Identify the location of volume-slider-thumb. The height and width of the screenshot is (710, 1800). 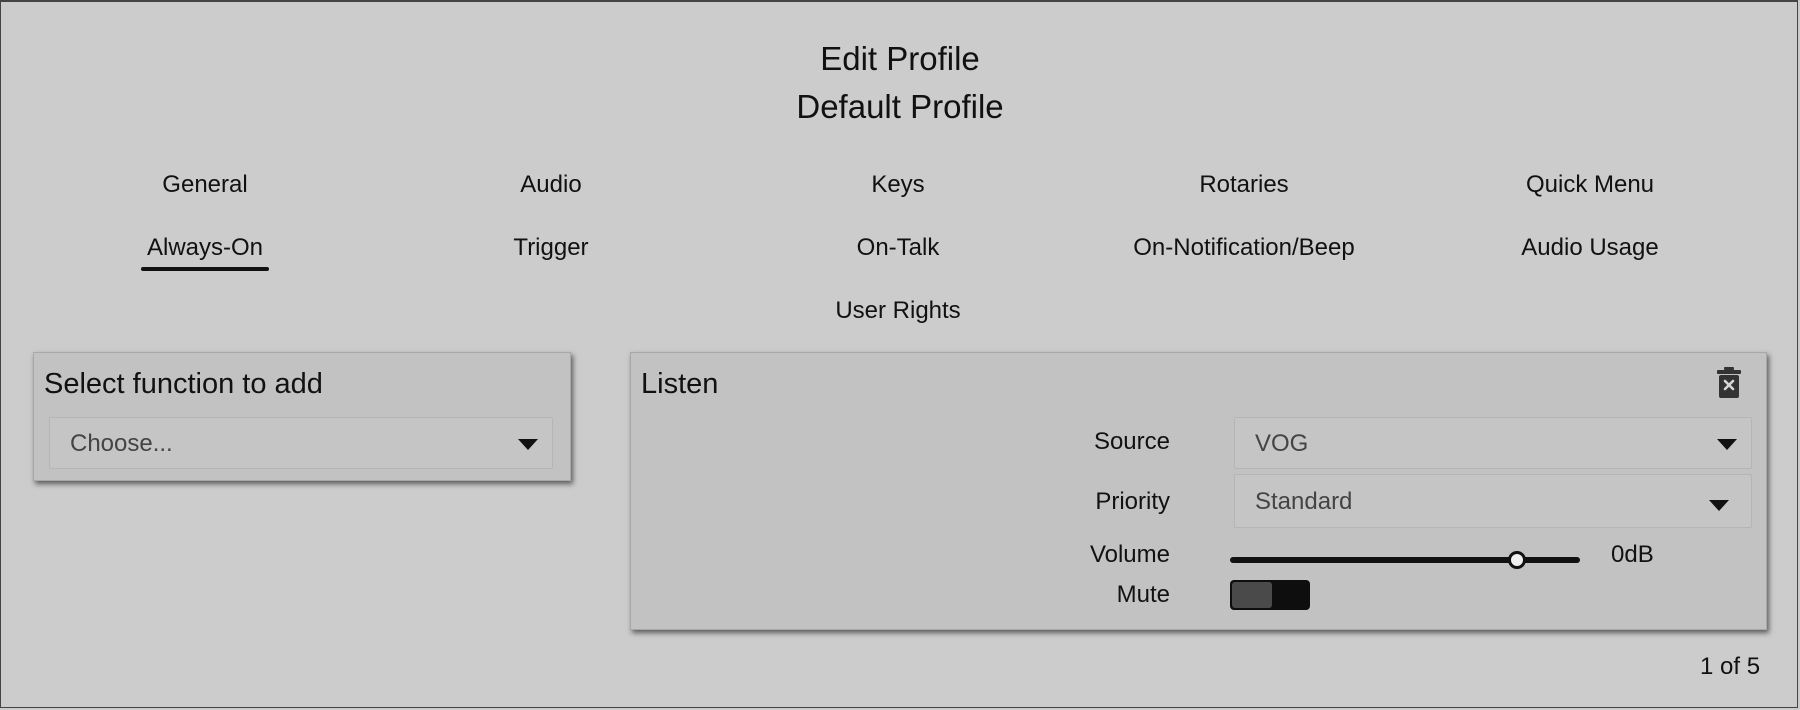
(1517, 560).